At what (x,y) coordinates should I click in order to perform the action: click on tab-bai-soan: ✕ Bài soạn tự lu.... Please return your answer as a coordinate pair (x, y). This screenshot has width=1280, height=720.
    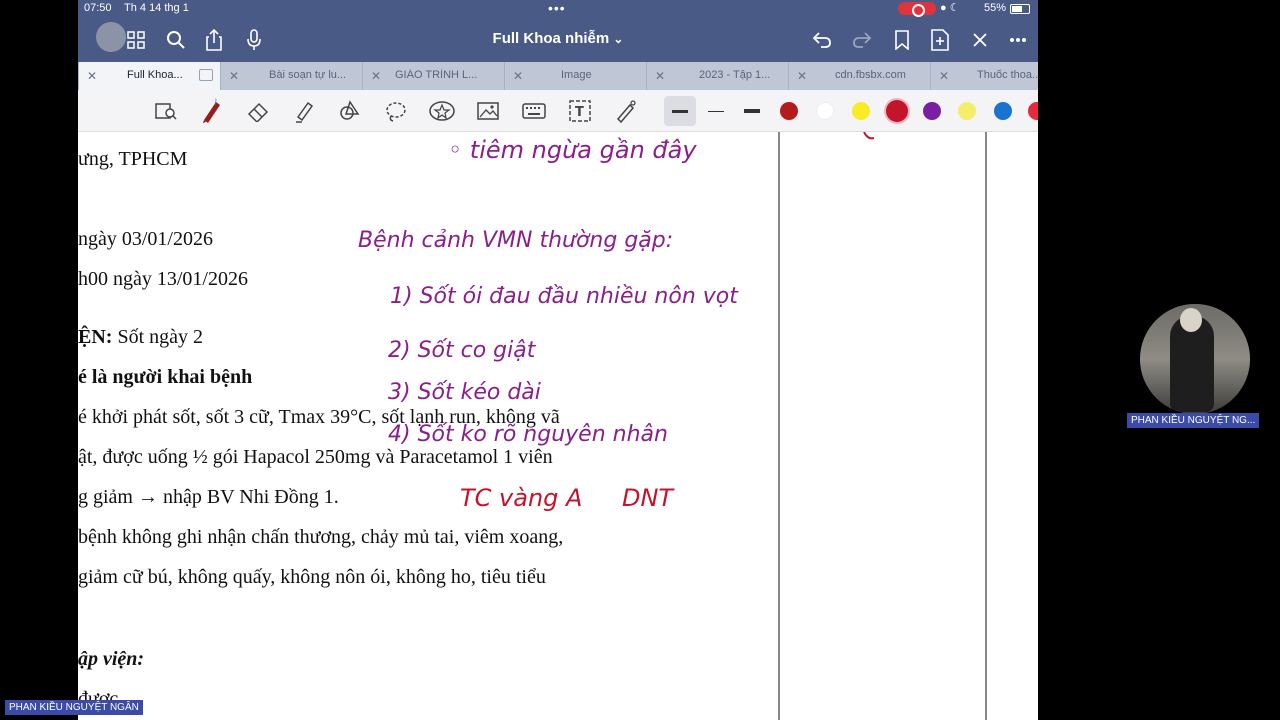
    Looking at the image, I should click on (291, 76).